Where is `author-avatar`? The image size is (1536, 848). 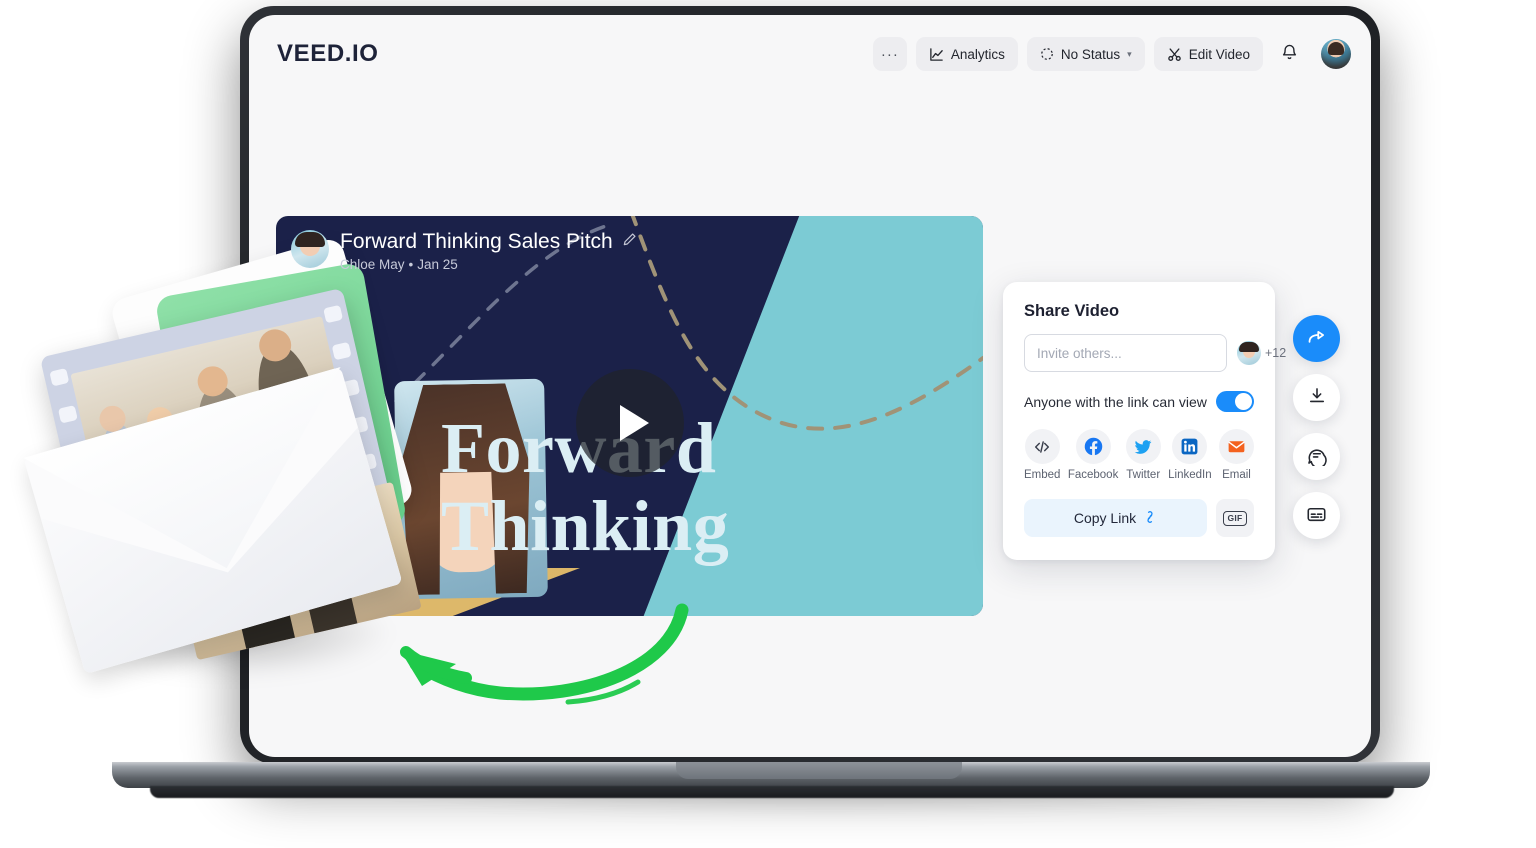
author-avatar is located at coordinates (310, 249).